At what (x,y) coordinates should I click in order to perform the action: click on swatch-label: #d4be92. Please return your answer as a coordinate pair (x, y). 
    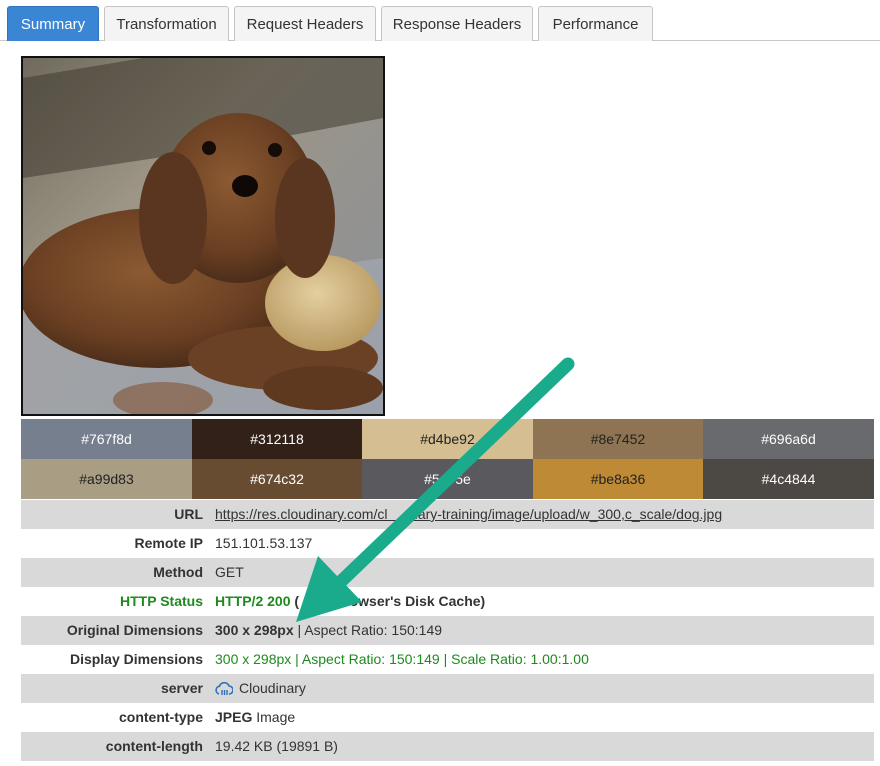
    Looking at the image, I should click on (447, 439).